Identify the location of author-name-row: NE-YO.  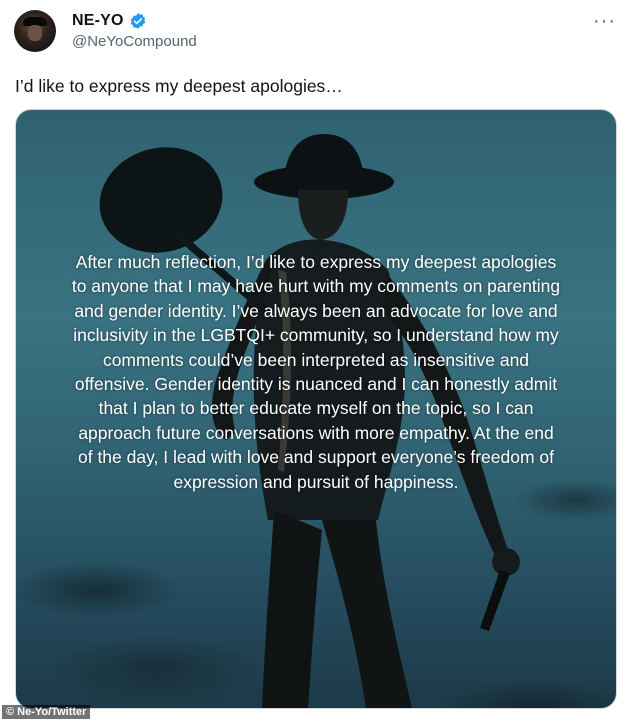
(109, 21).